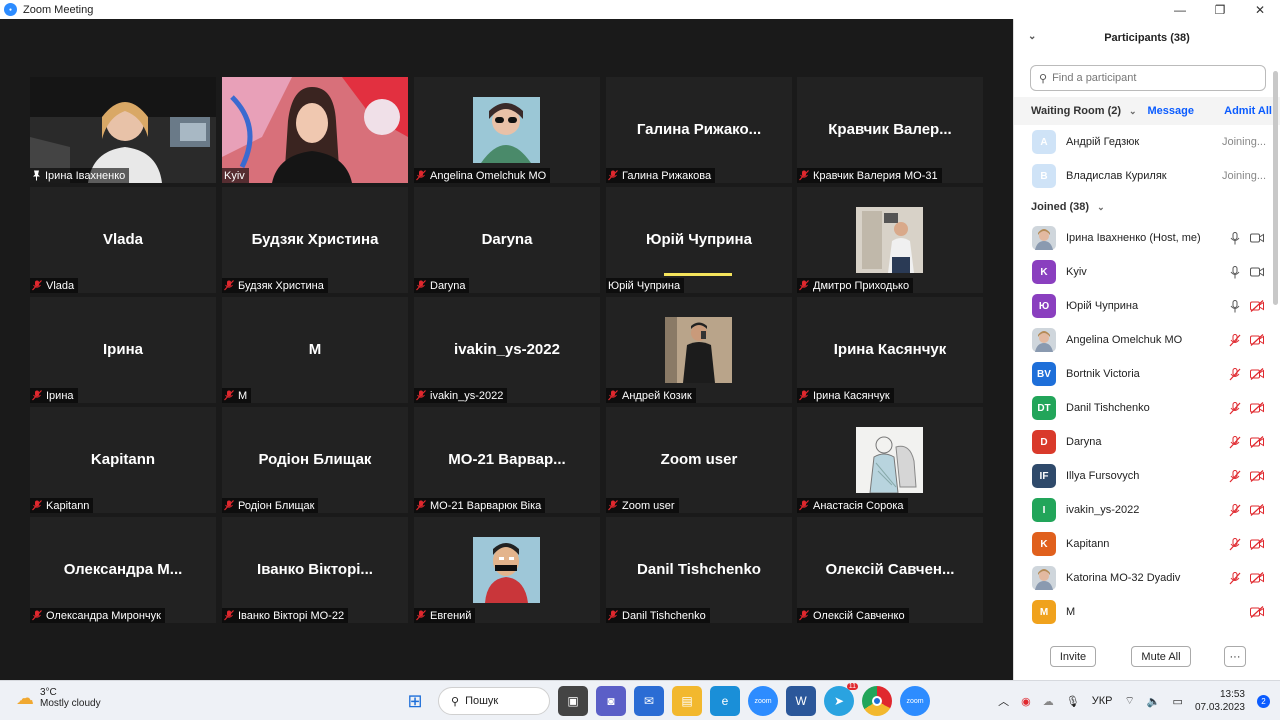 The image size is (1280, 720). Describe the element at coordinates (699, 130) in the screenshot. I see `video-tile: Галина Рижако... Галина Рижакова` at that location.